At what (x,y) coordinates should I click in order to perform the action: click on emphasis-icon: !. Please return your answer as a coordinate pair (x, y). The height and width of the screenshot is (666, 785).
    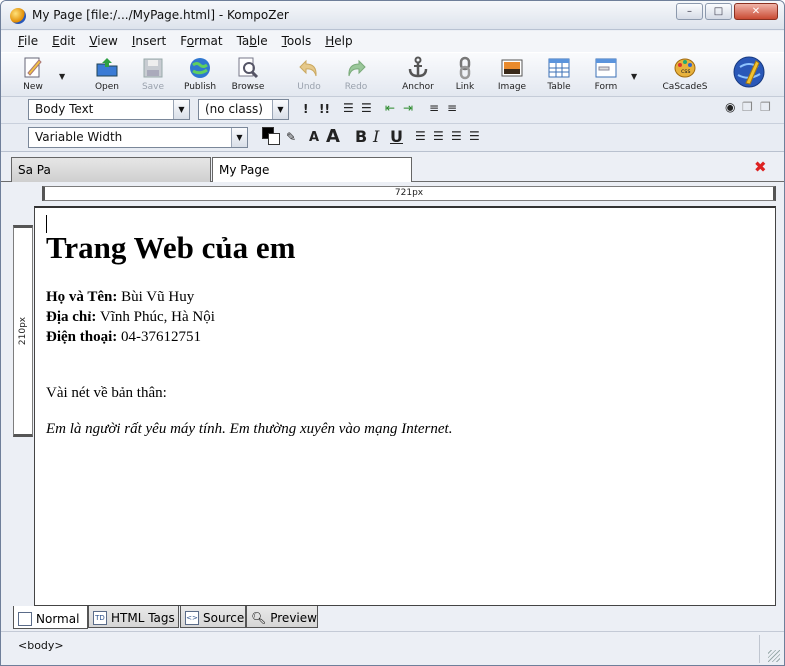
    Looking at the image, I should click on (305, 109).